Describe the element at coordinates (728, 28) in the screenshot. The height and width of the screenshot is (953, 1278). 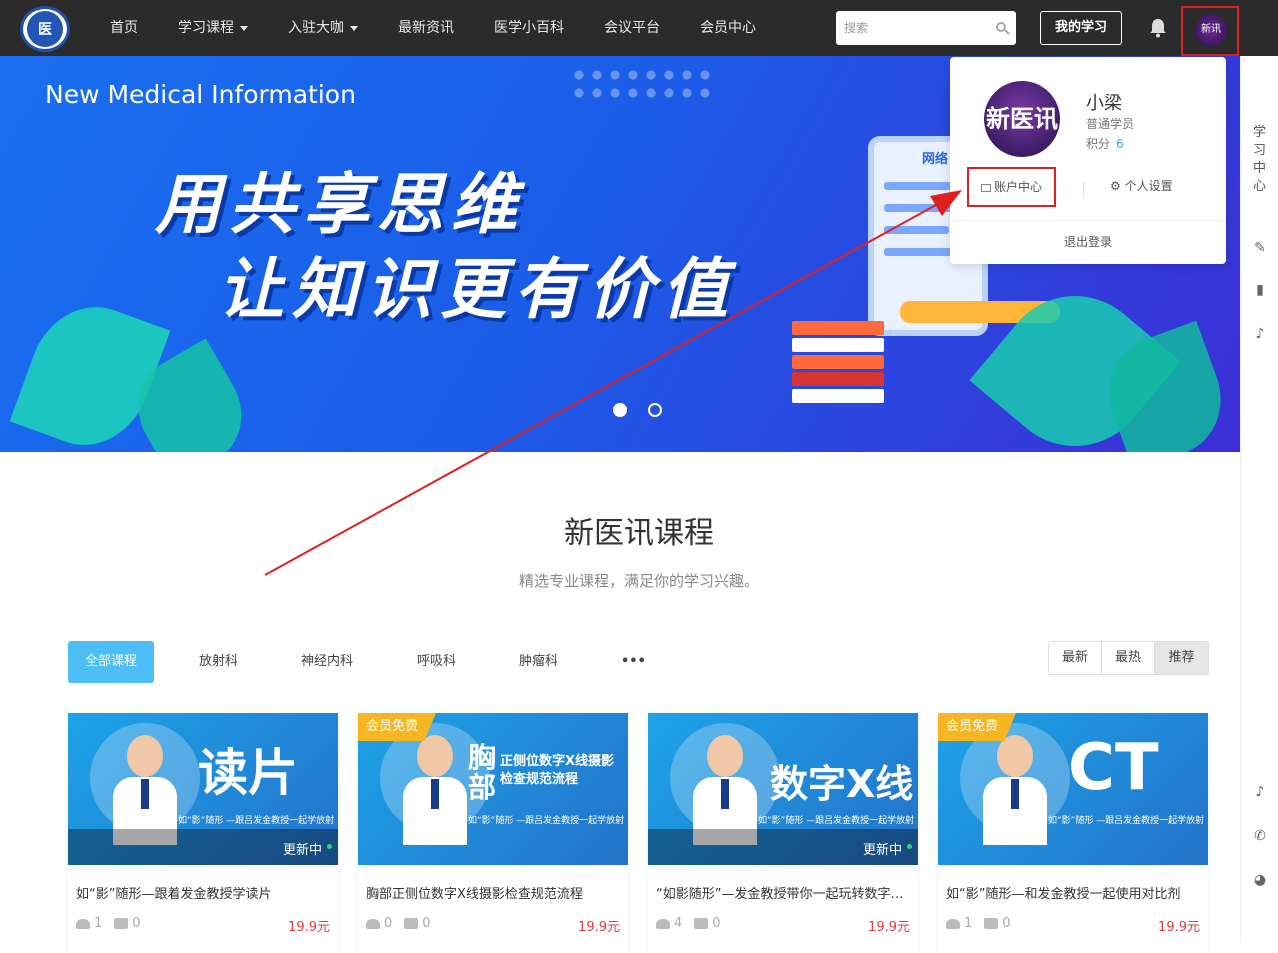
I see `nav-membership: 会员中心` at that location.